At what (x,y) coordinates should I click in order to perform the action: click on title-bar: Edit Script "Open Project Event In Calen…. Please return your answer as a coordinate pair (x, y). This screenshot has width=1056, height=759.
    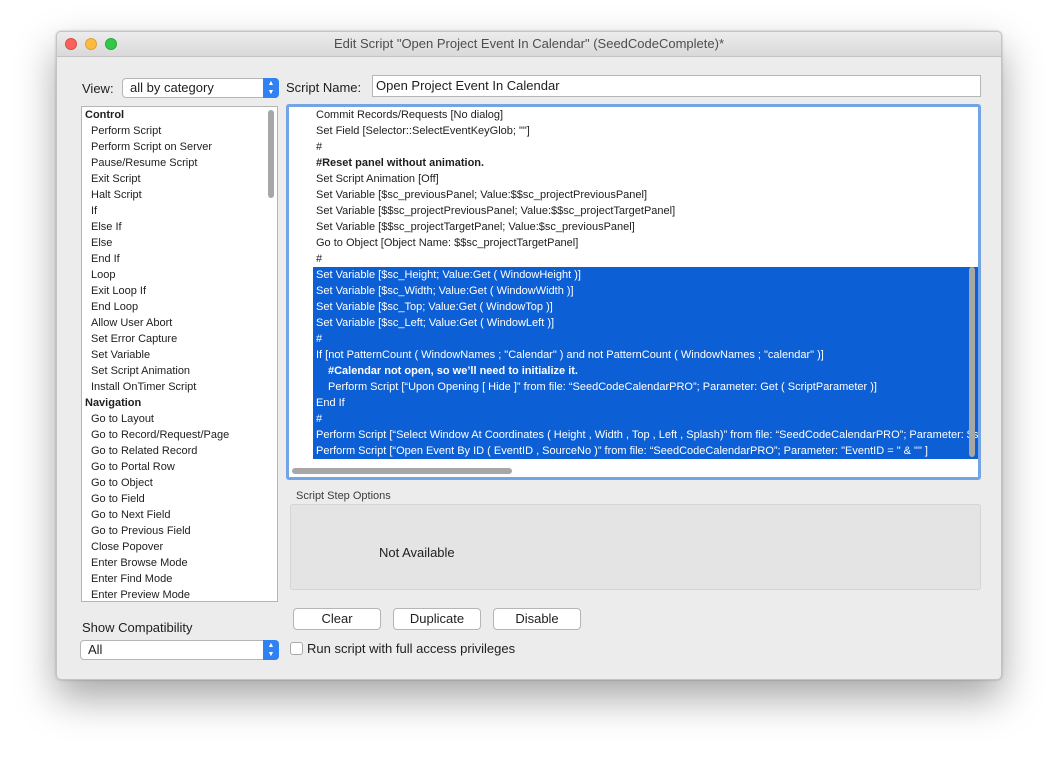
    Looking at the image, I should click on (529, 44).